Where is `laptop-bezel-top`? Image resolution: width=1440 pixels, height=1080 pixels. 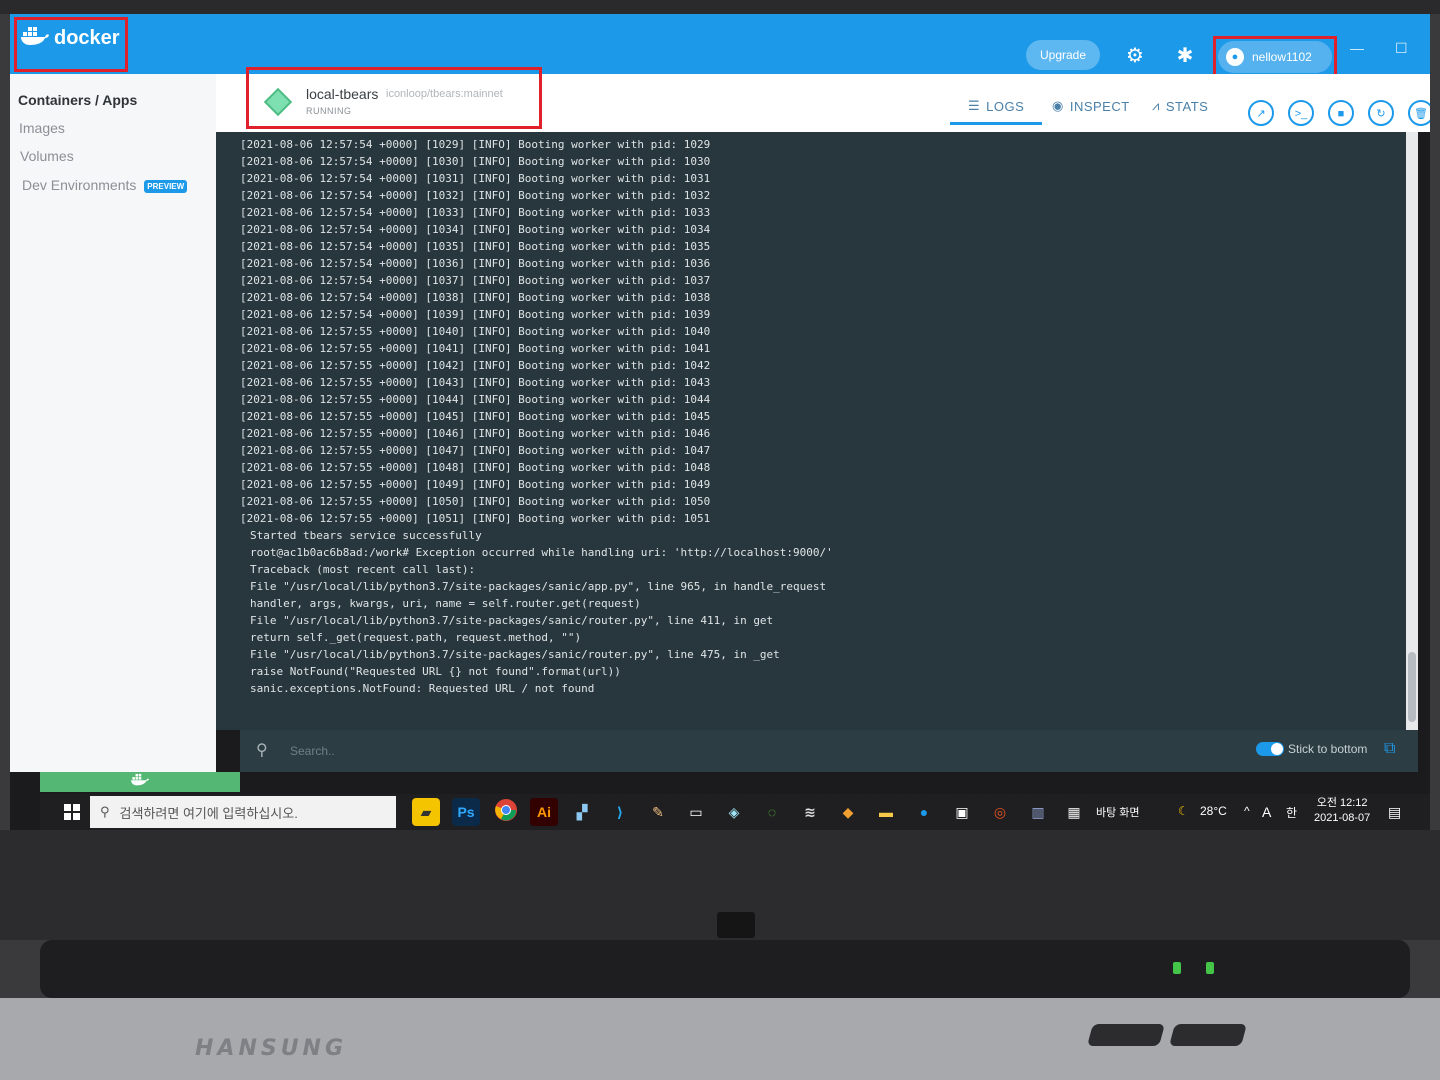
laptop-bezel-top is located at coordinates (720, 7).